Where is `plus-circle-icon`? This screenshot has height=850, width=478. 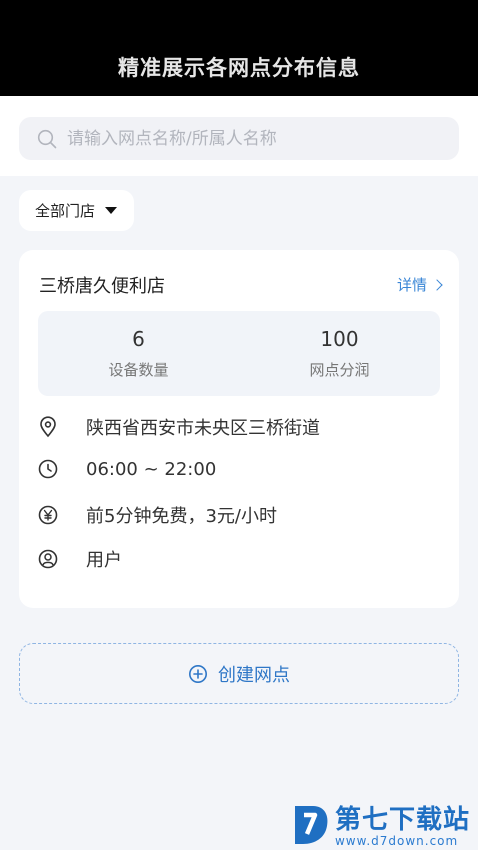
plus-circle-icon is located at coordinates (198, 673).